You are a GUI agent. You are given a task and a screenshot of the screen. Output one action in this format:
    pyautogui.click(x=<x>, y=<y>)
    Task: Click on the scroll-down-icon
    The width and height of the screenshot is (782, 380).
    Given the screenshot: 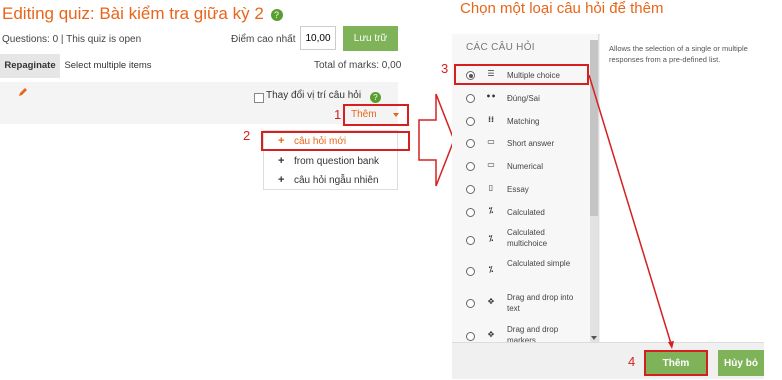 What is the action you would take?
    pyautogui.click(x=594, y=338)
    